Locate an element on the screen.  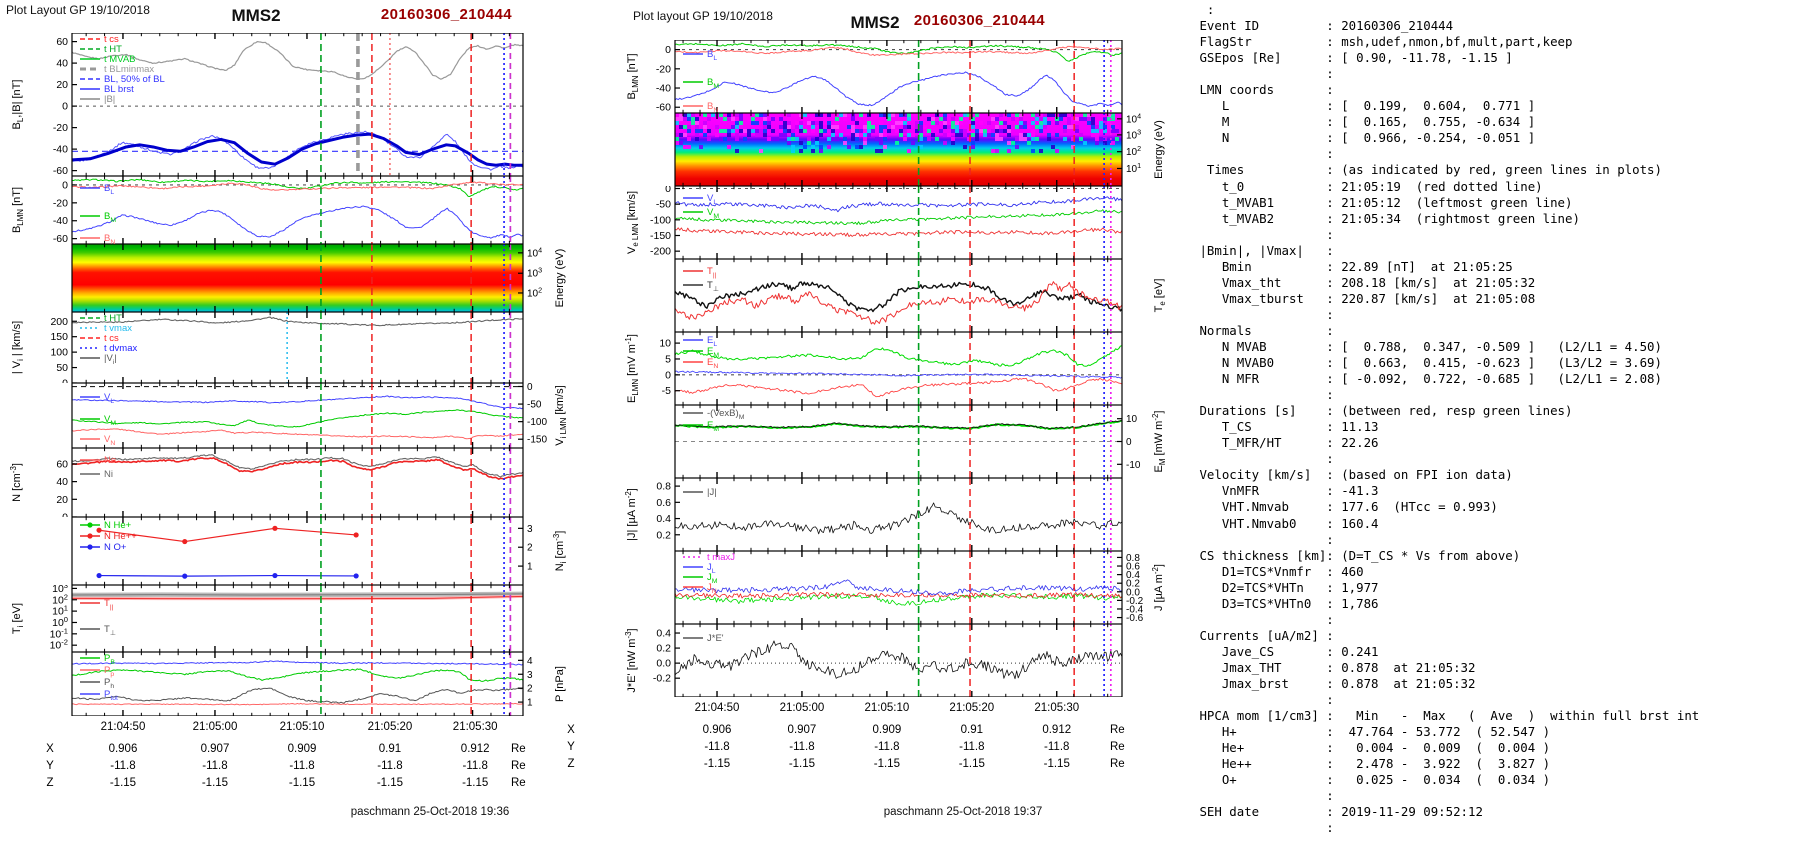
svg-text: |J| is located at coordinates (712, 492).